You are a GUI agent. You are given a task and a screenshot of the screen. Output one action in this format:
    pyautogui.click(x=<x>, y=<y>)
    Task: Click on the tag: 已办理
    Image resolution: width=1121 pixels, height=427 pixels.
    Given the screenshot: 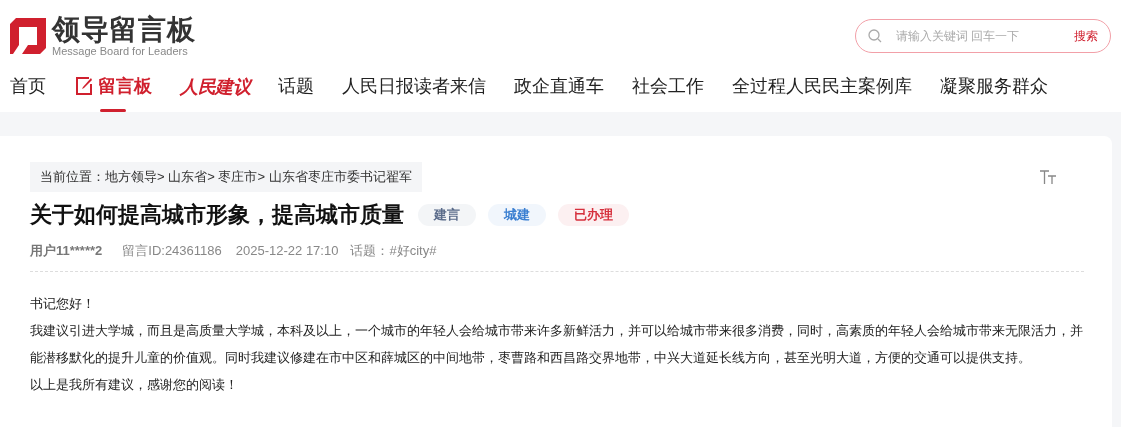 What is the action you would take?
    pyautogui.click(x=593, y=214)
    